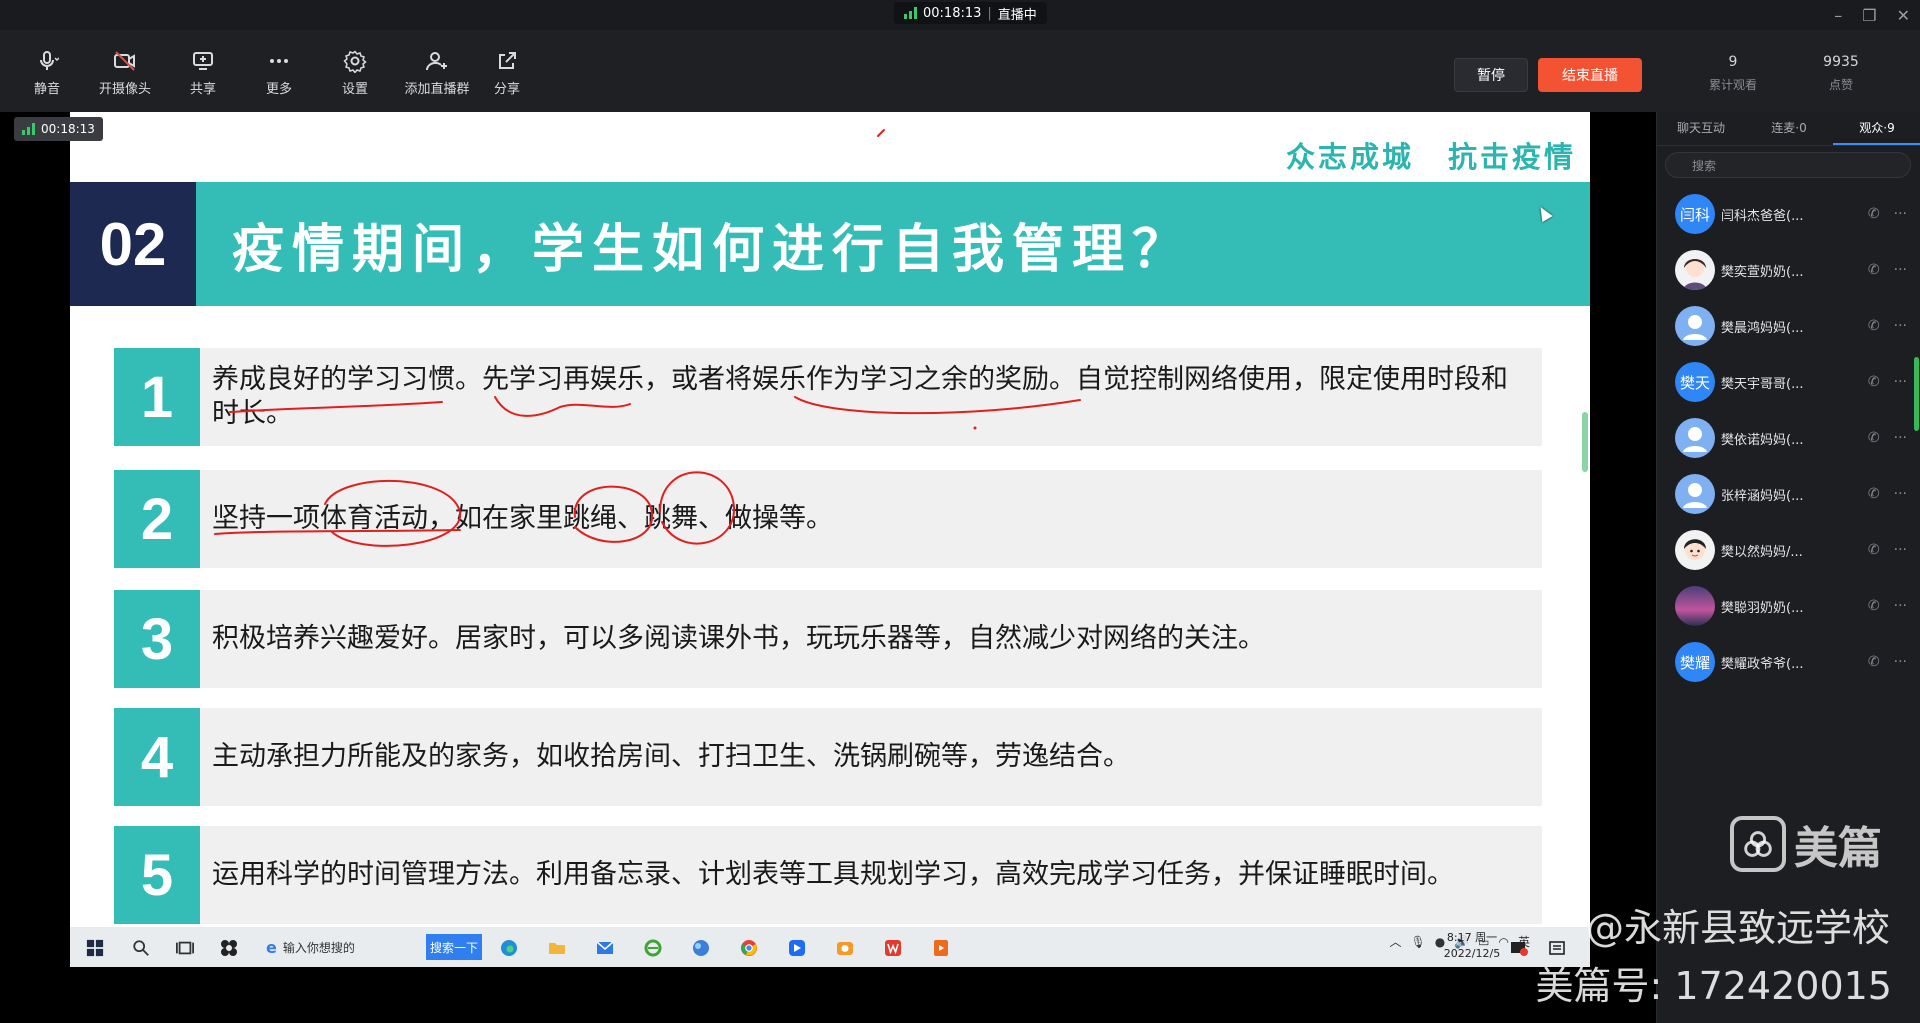 The height and width of the screenshot is (1023, 1920). Describe the element at coordinates (1788, 326) in the screenshot. I see `list-item: 樊晨鸿妈妈(... ✆ ···` at that location.